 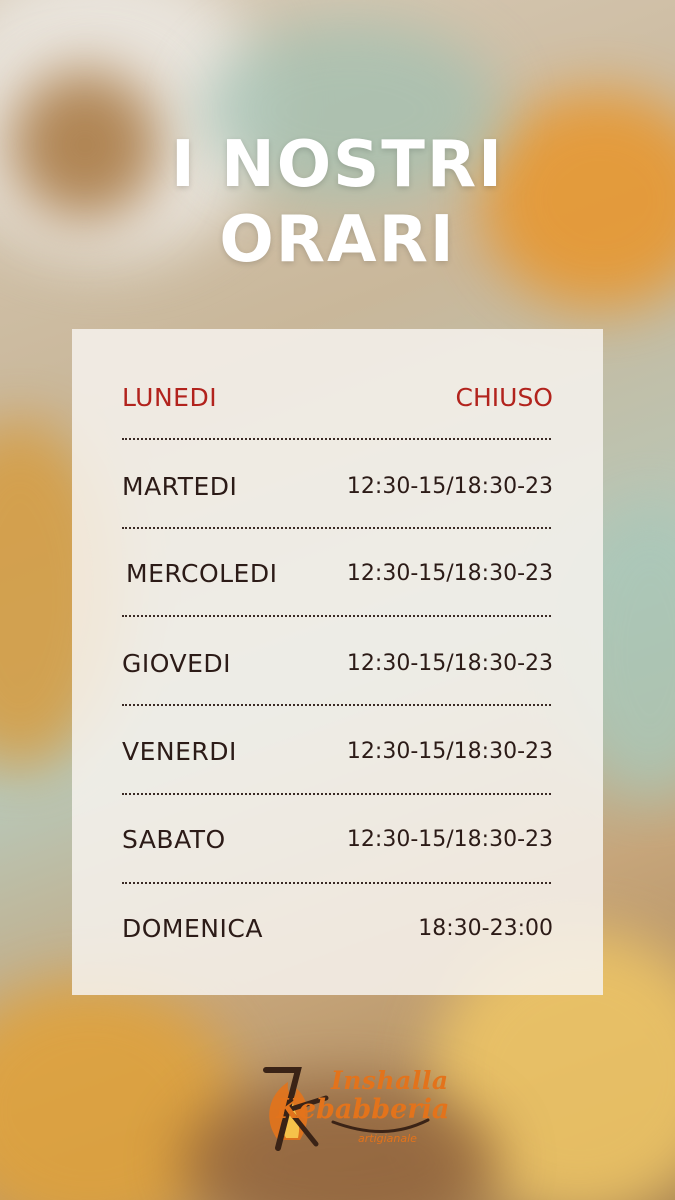 I want to click on day-label: GIOVEDI, so click(x=177, y=663).